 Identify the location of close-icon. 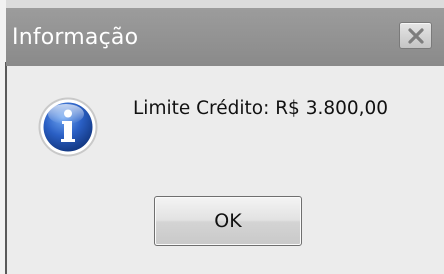
(416, 36).